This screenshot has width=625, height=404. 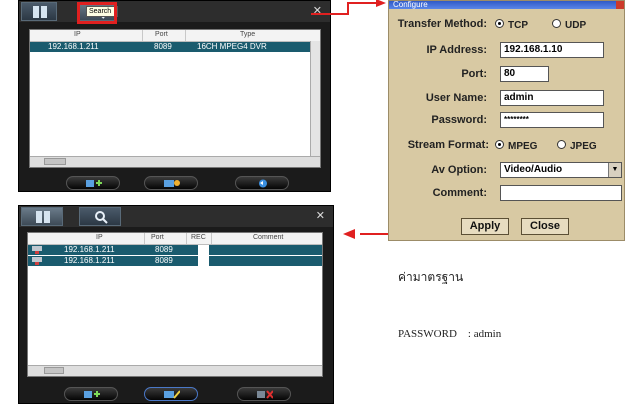 I want to click on arrow-head-left, so click(x=349, y=234).